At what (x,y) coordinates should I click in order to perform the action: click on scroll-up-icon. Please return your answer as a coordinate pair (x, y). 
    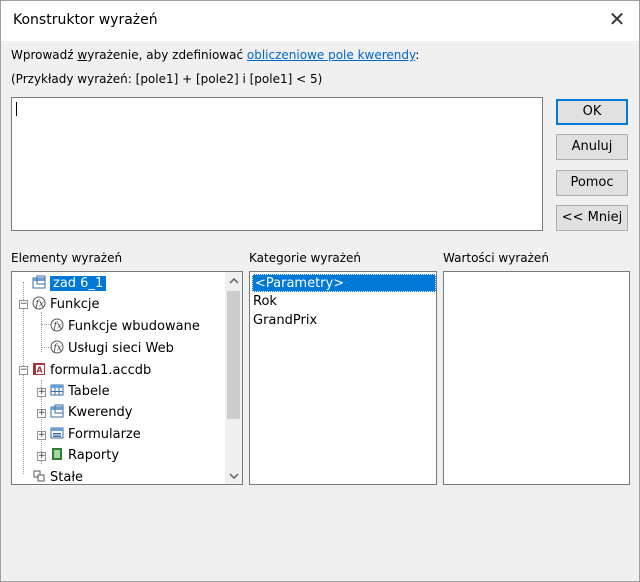
    Looking at the image, I should click on (233, 280).